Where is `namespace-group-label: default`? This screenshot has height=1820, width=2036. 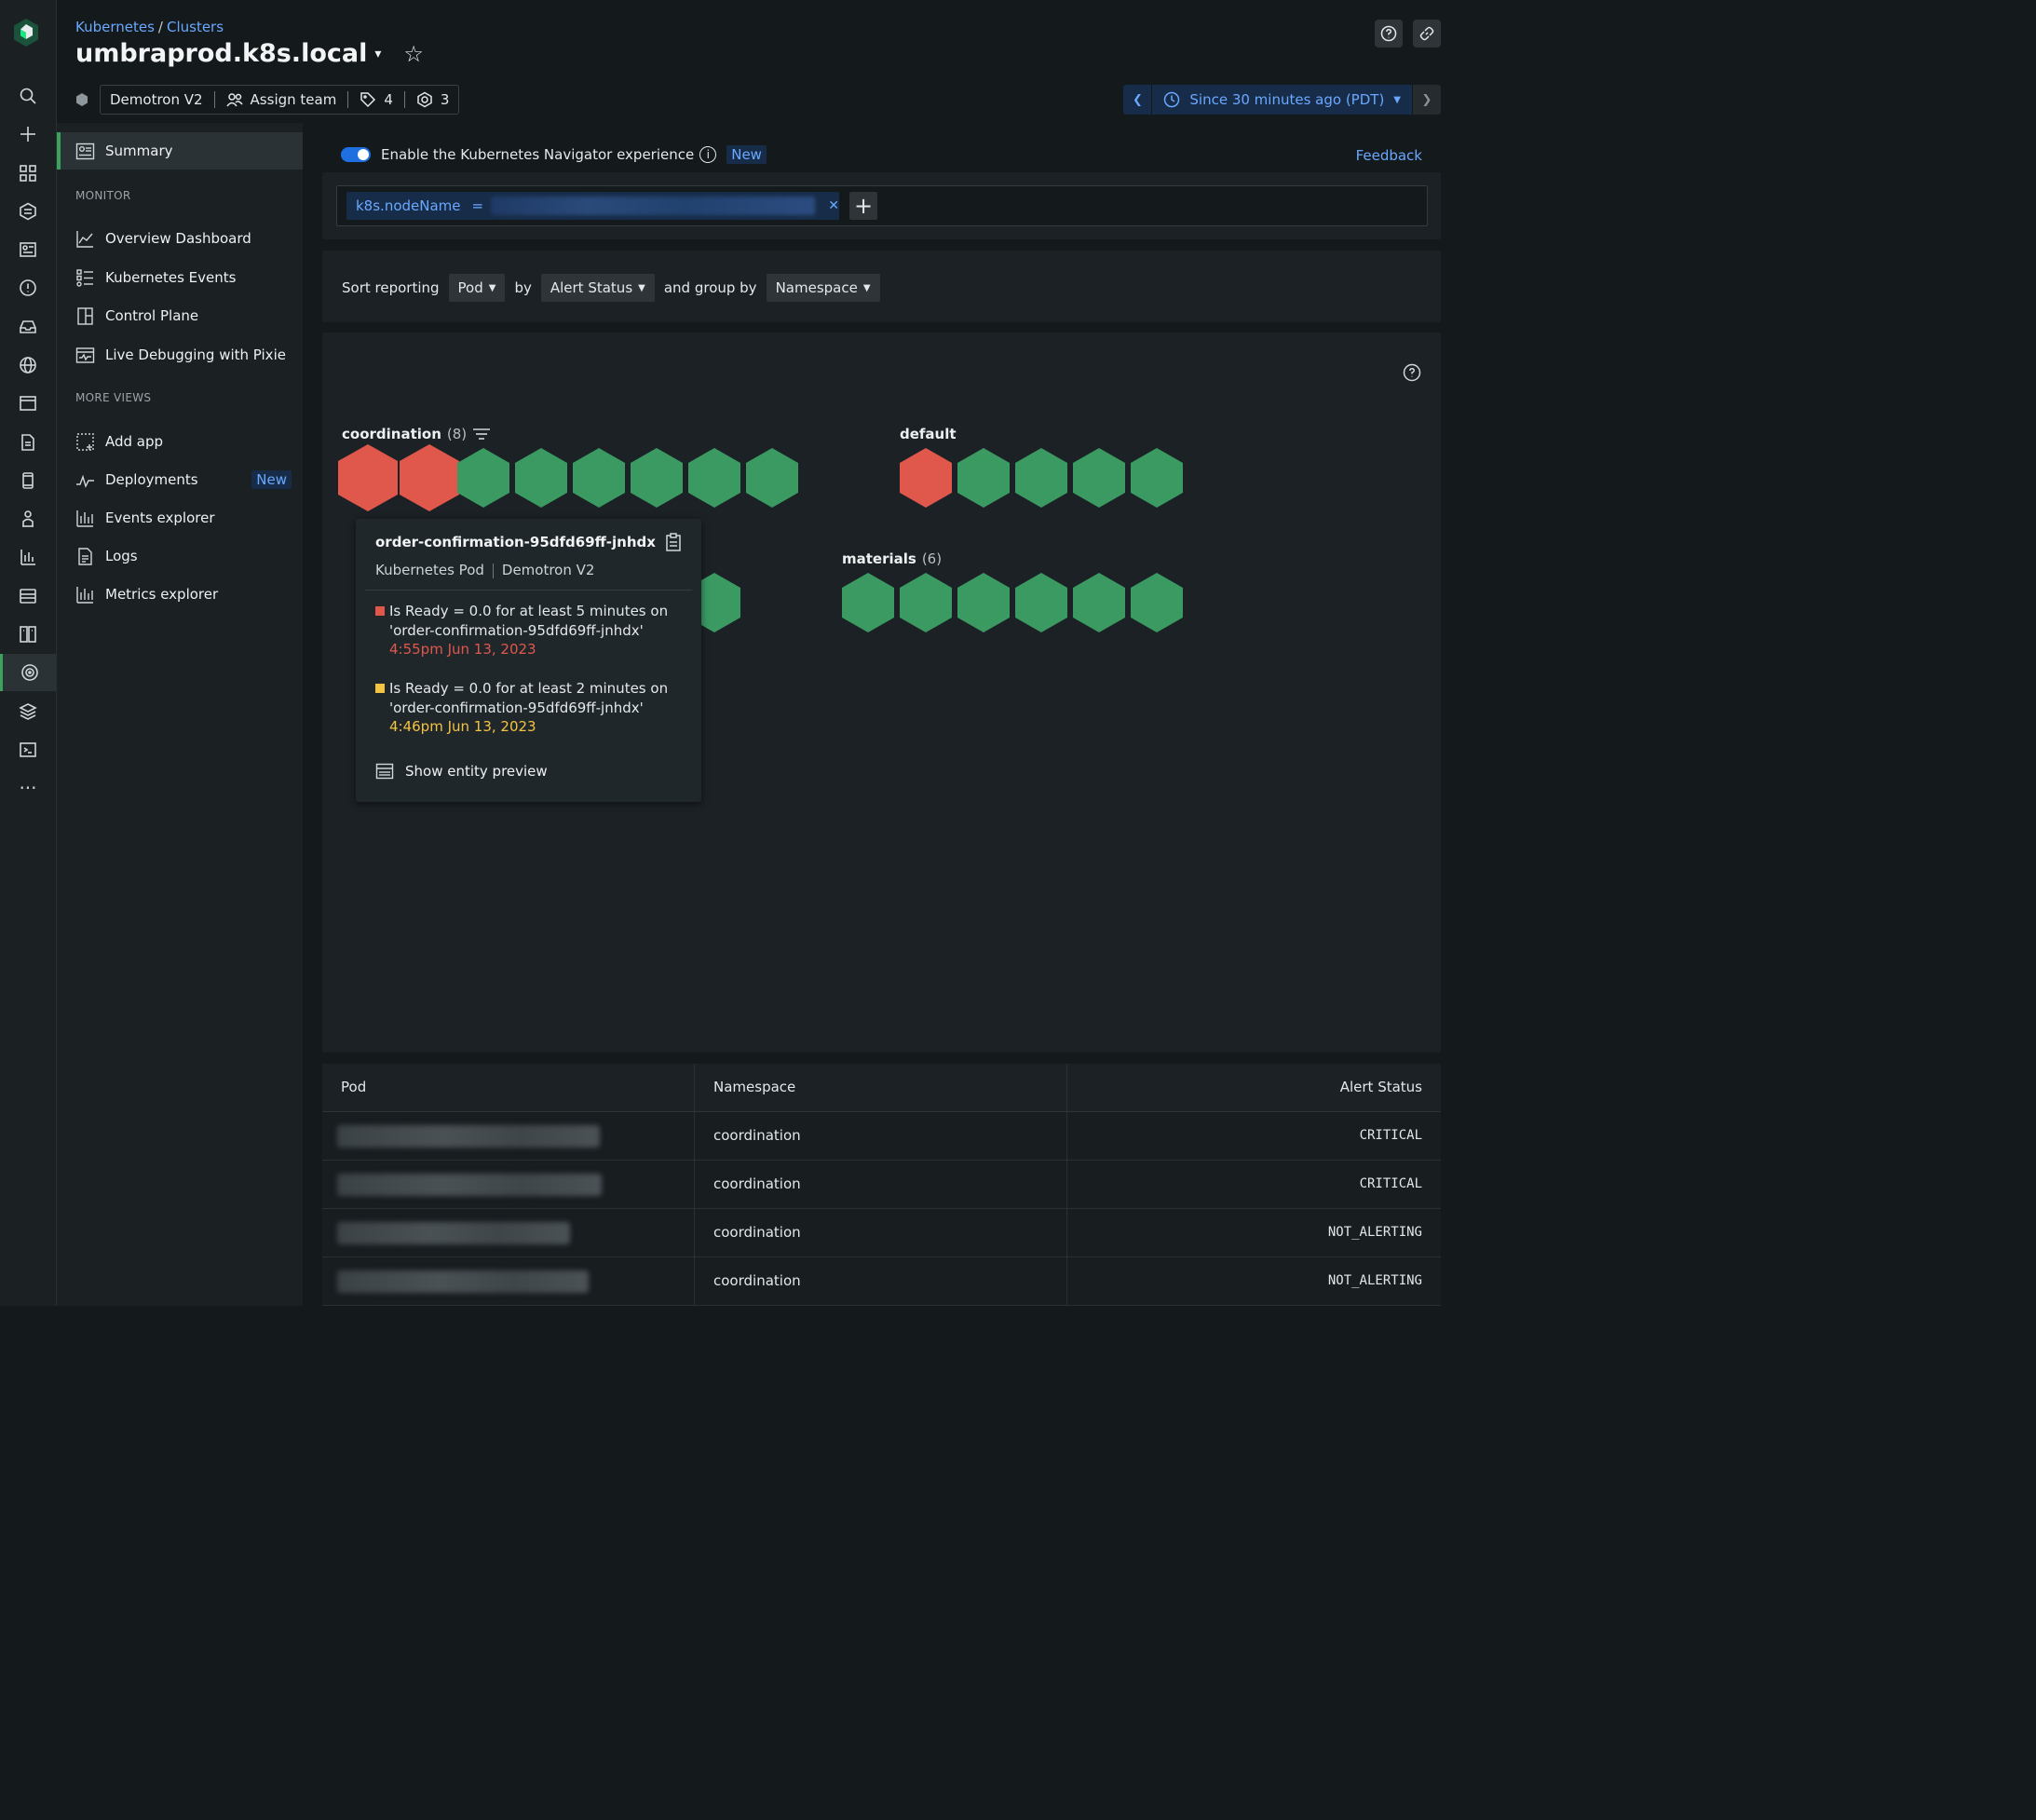
namespace-group-label: default is located at coordinates (928, 434).